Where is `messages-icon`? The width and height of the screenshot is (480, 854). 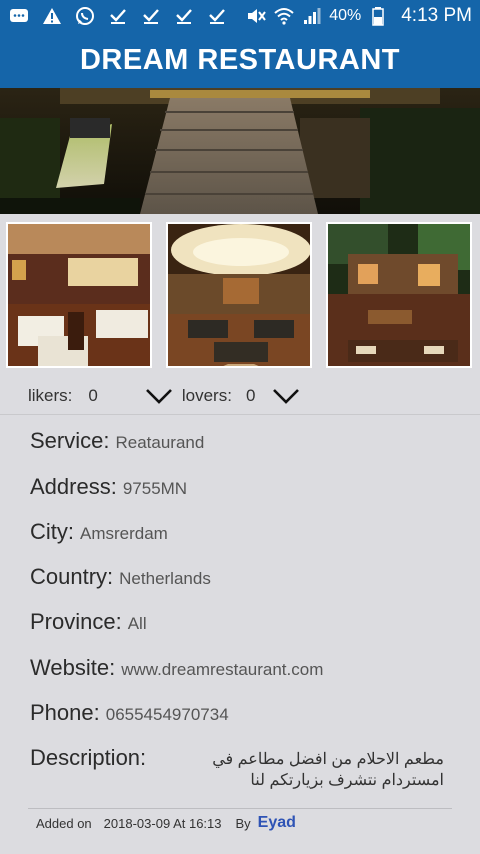 messages-icon is located at coordinates (19, 16).